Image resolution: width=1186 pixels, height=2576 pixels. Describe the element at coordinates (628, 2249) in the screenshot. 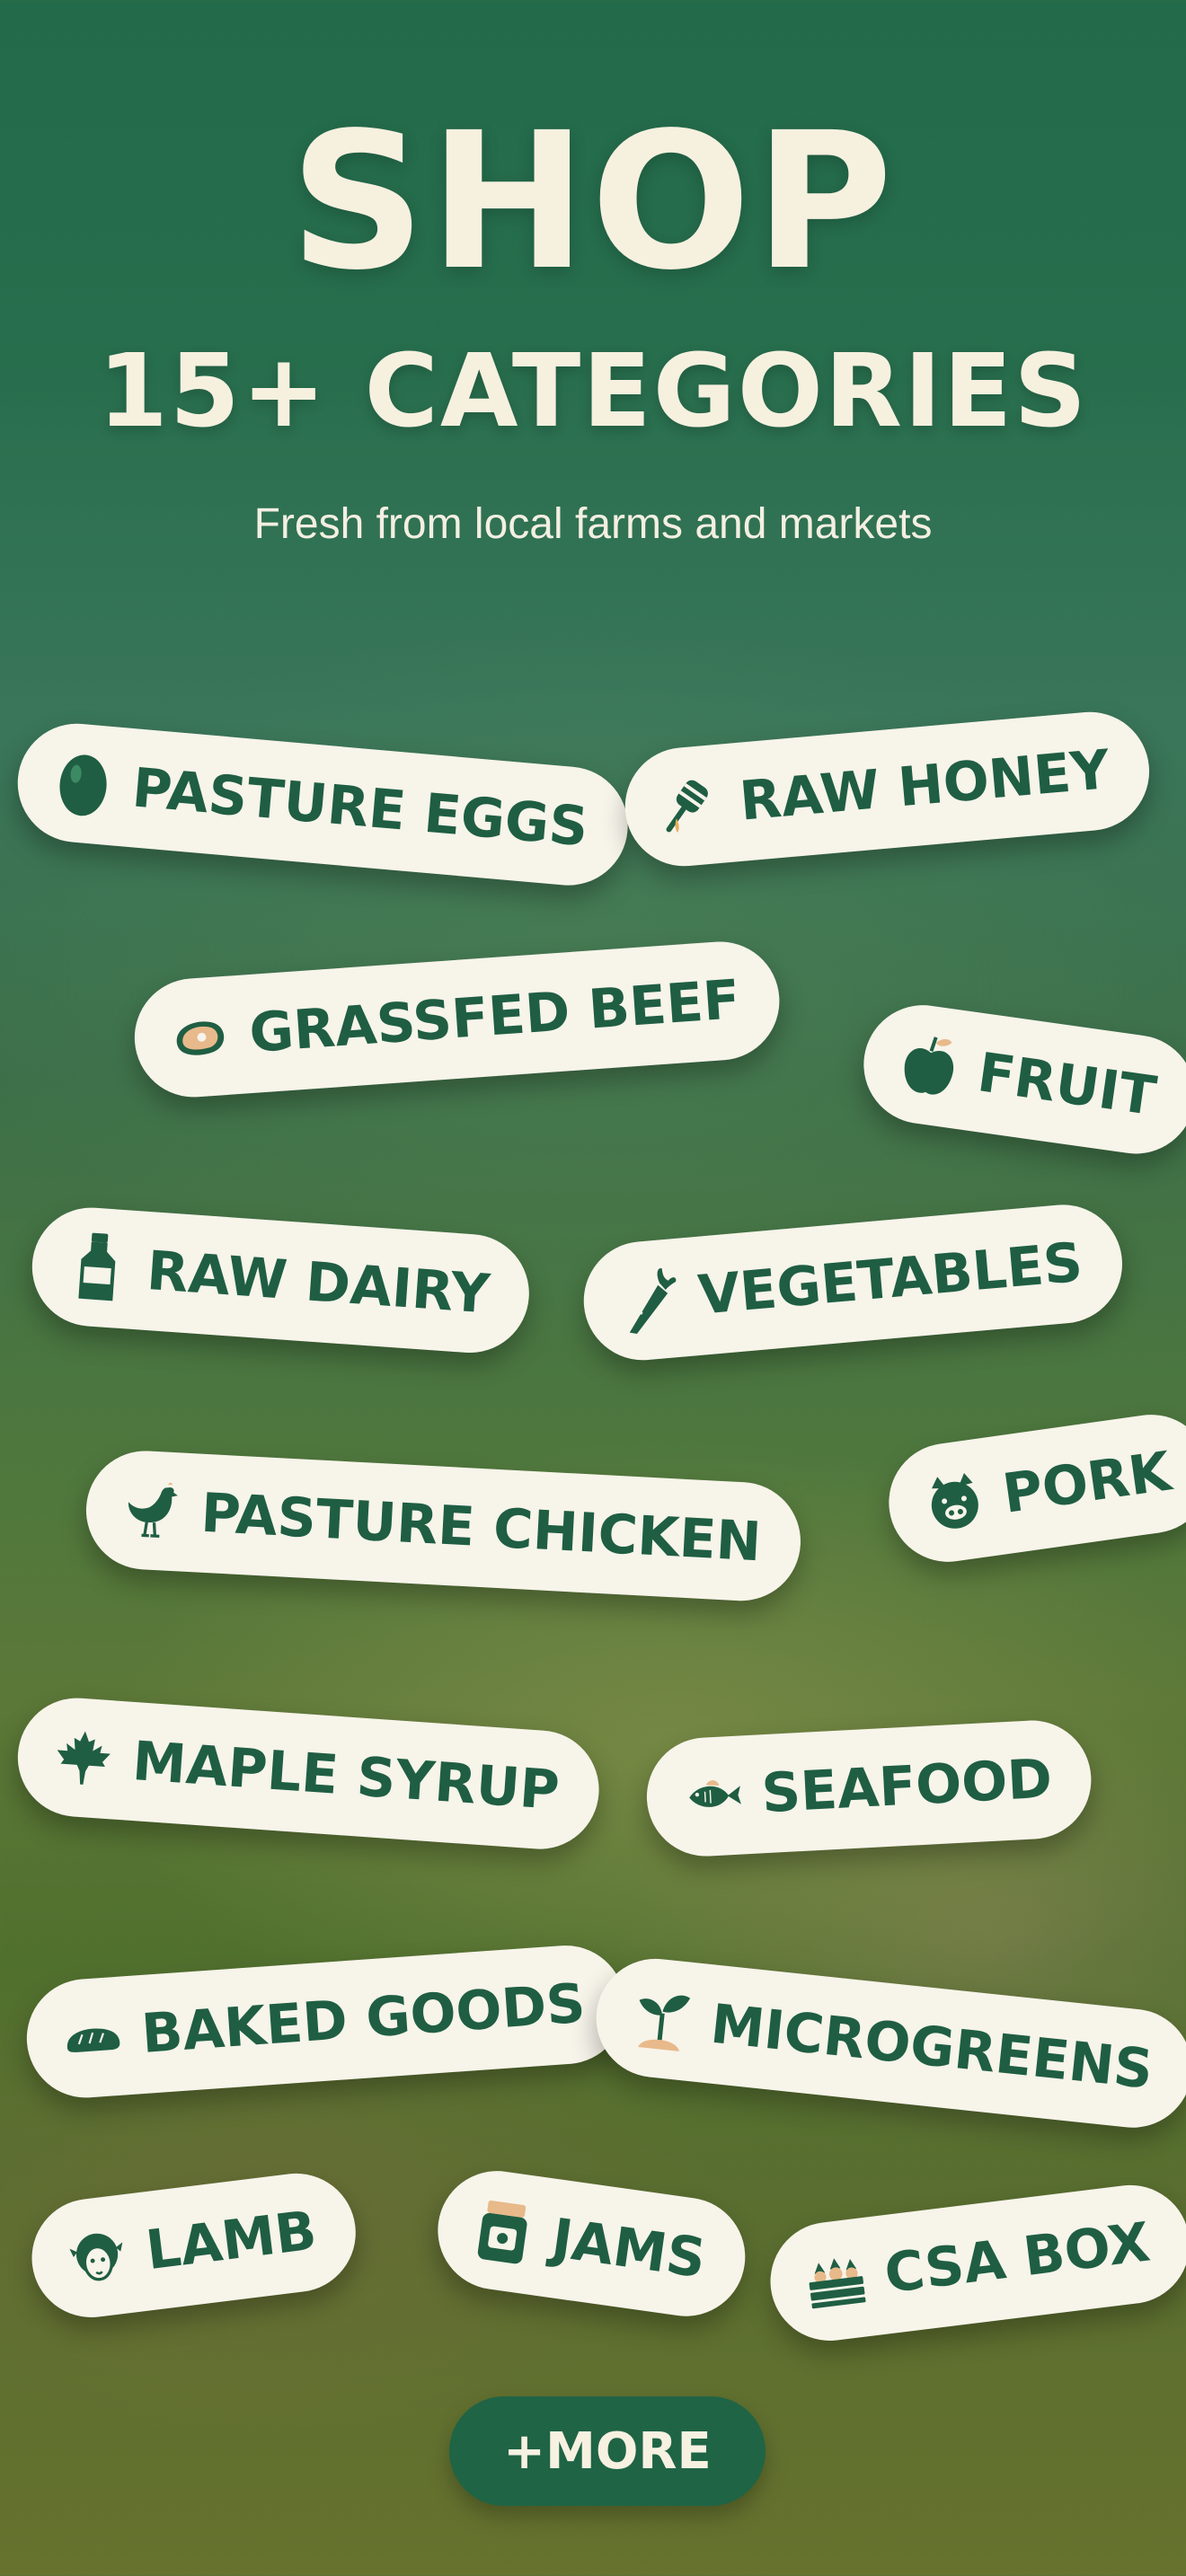

I see `category-label: JAMS` at that location.